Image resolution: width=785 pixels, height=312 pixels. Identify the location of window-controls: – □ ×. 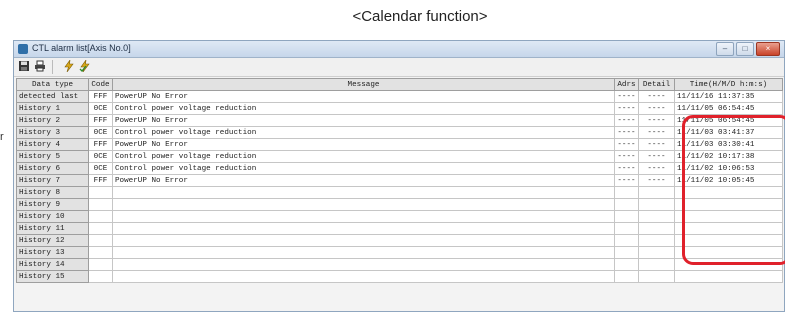
(748, 49).